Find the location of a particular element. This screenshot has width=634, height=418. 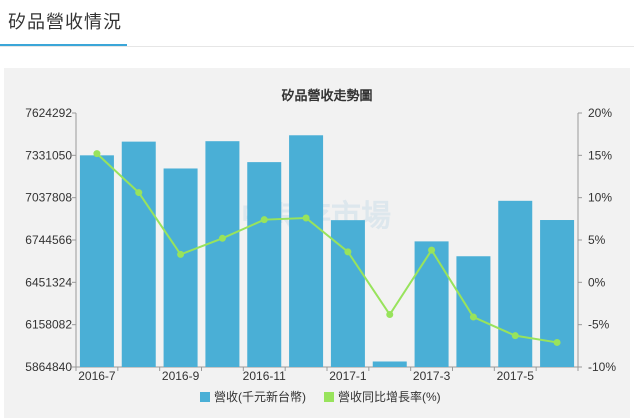

page-title: 矽品營收情況 is located at coordinates (65, 22).